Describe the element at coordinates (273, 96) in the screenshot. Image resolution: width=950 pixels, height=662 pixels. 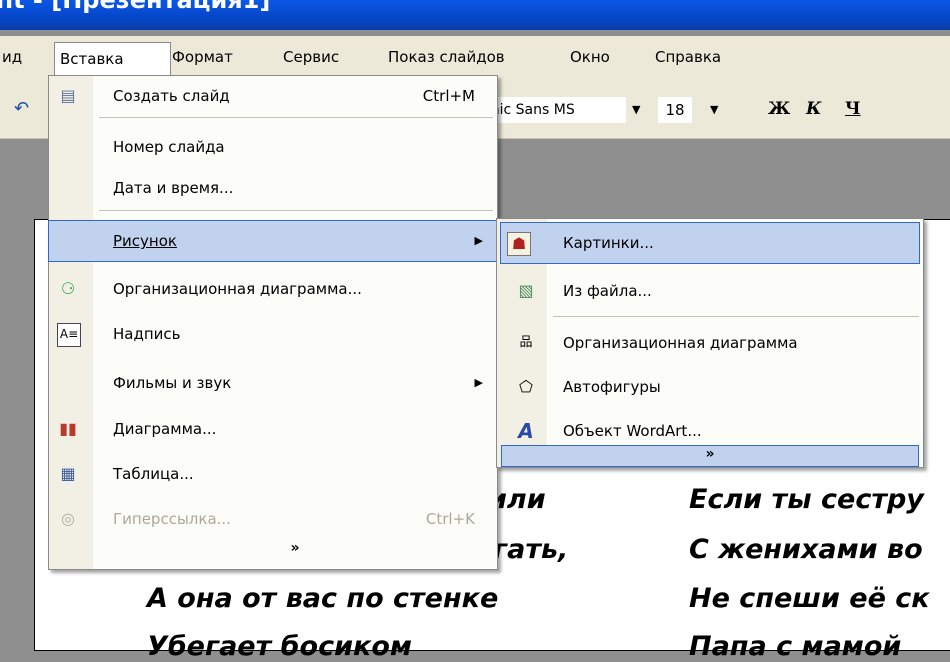
I see `menu-item-new-slide: ▤ Создать слайд Ctrl+M` at that location.